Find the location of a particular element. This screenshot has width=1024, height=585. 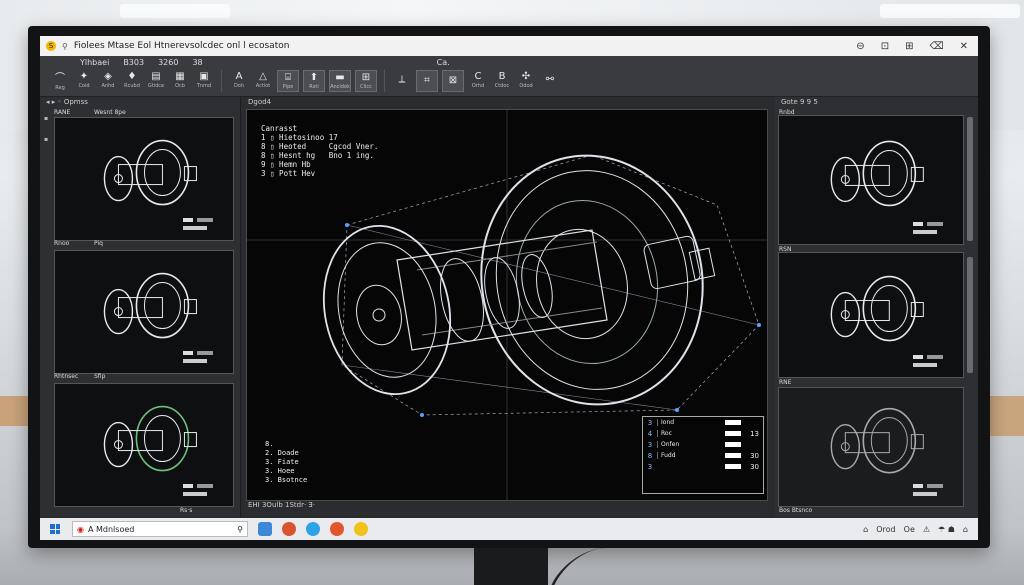

tool-layers-button: ⊞ Clicc is located at coordinates (366, 81).